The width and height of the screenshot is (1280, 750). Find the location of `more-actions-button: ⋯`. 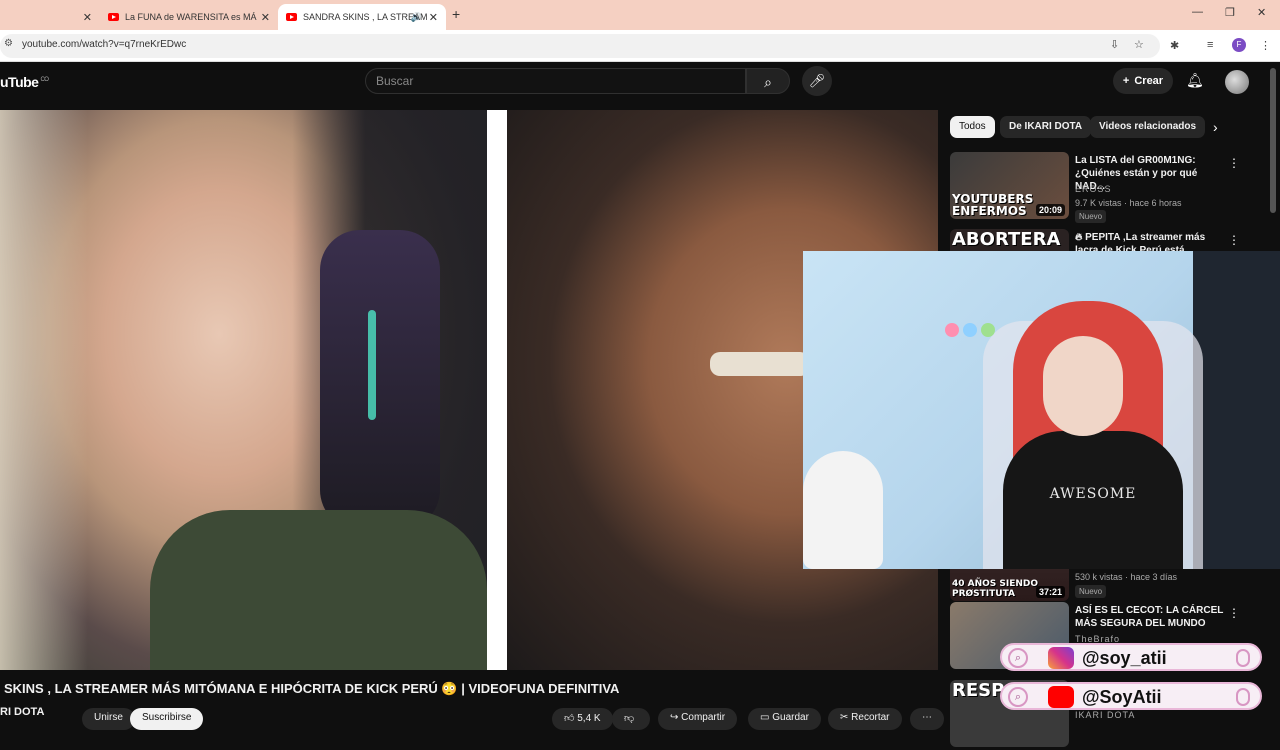

more-actions-button: ⋯ is located at coordinates (927, 719).